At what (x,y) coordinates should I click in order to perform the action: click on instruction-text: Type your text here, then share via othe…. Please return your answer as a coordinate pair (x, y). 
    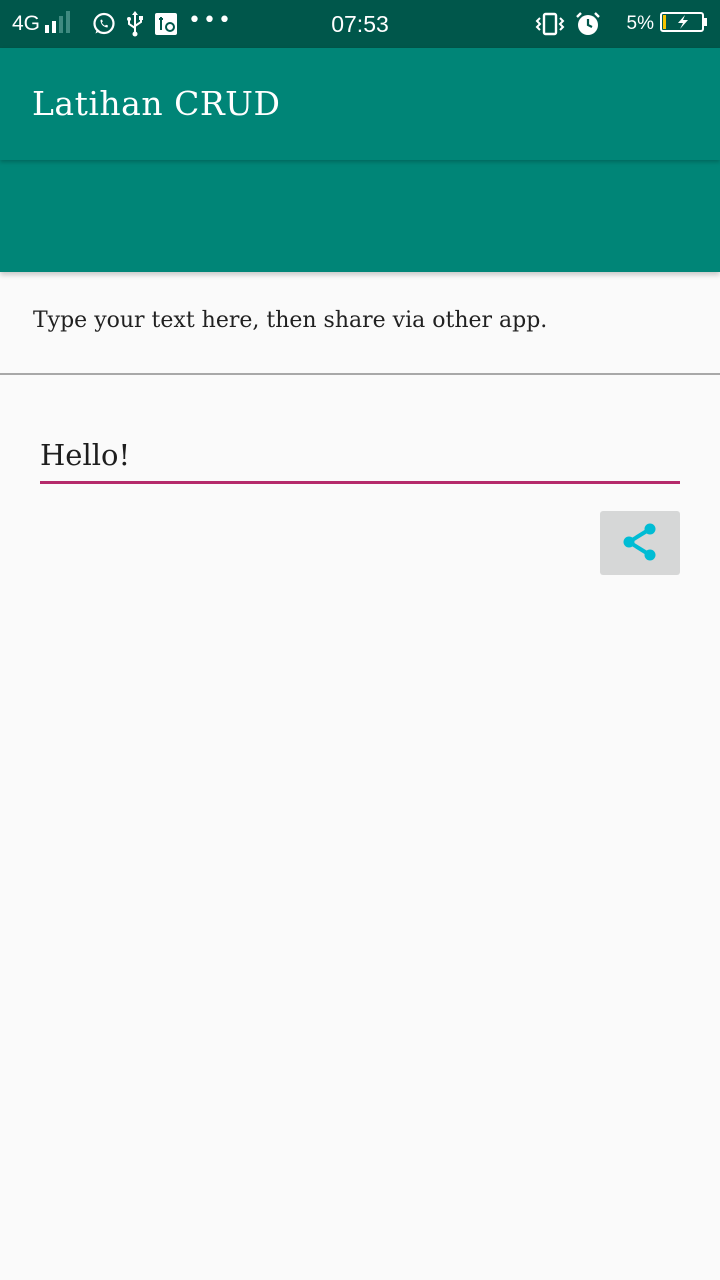
    Looking at the image, I should click on (290, 320).